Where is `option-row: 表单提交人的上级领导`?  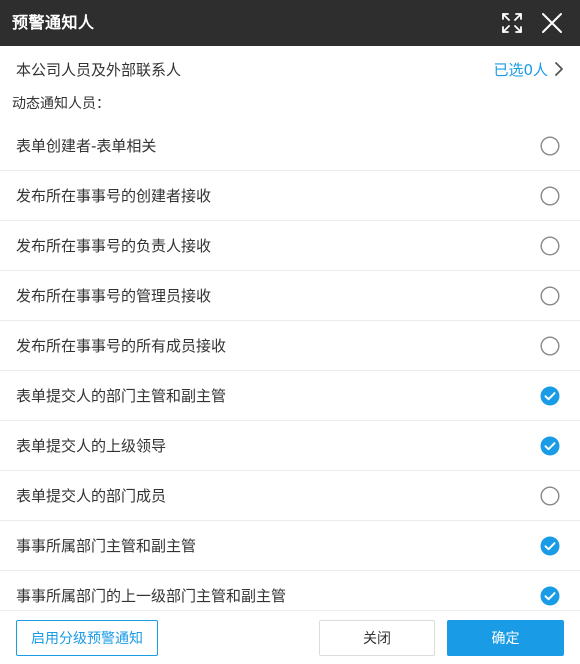 option-row: 表单提交人的上级领导 is located at coordinates (290, 446).